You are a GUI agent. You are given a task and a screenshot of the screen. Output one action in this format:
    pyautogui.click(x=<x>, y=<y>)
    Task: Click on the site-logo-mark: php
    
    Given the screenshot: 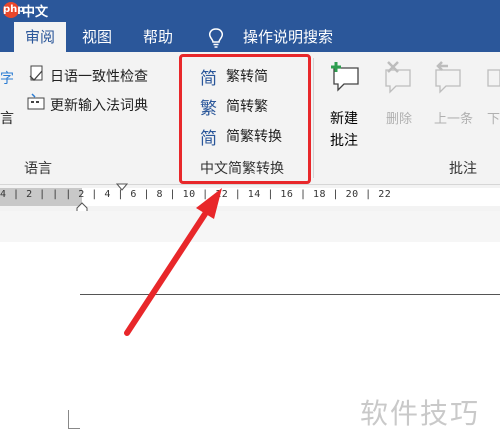 What is the action you would take?
    pyautogui.click(x=13, y=10)
    